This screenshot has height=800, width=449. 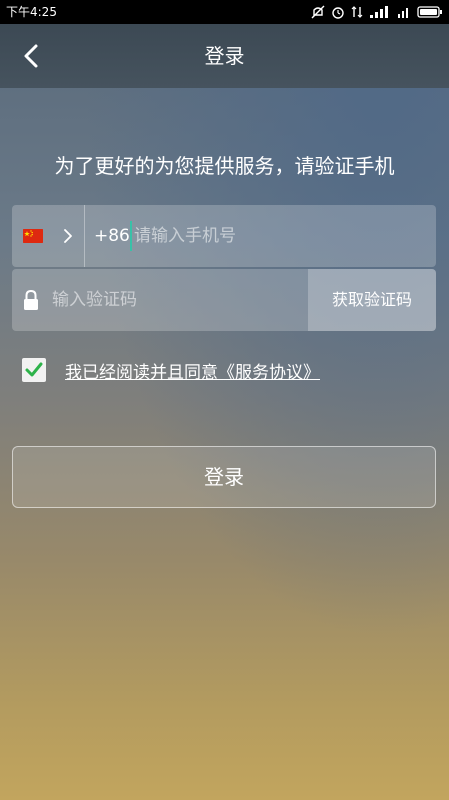 I want to click on data-transfer-icon, so click(x=357, y=12).